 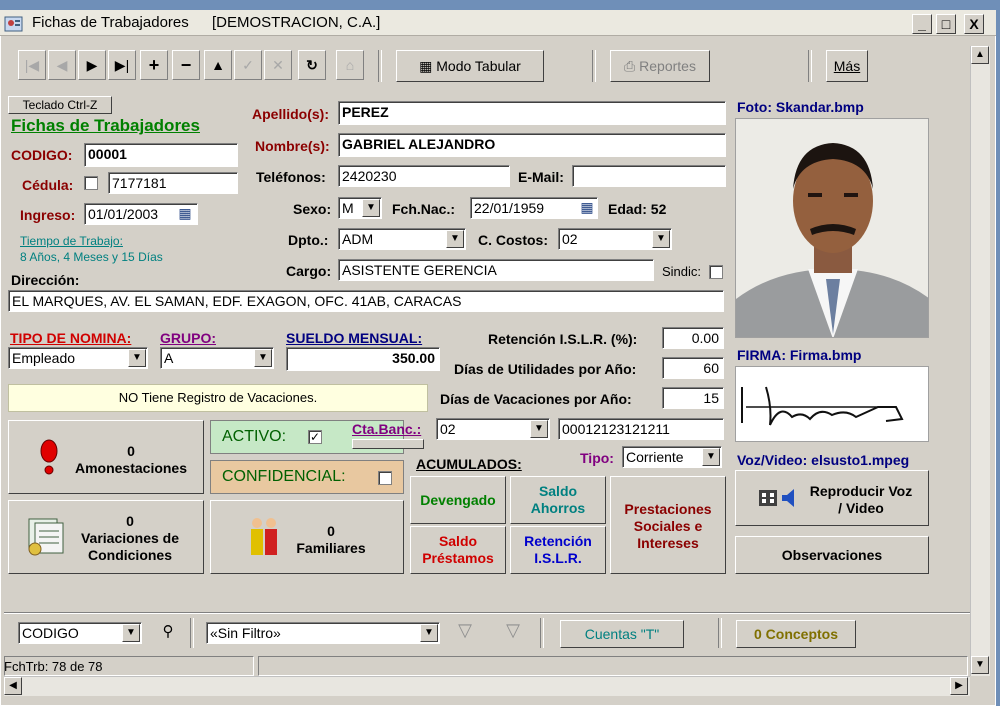 What do you see at coordinates (13, 686) in the screenshot?
I see `scroll-left-icon: ◀` at bounding box center [13, 686].